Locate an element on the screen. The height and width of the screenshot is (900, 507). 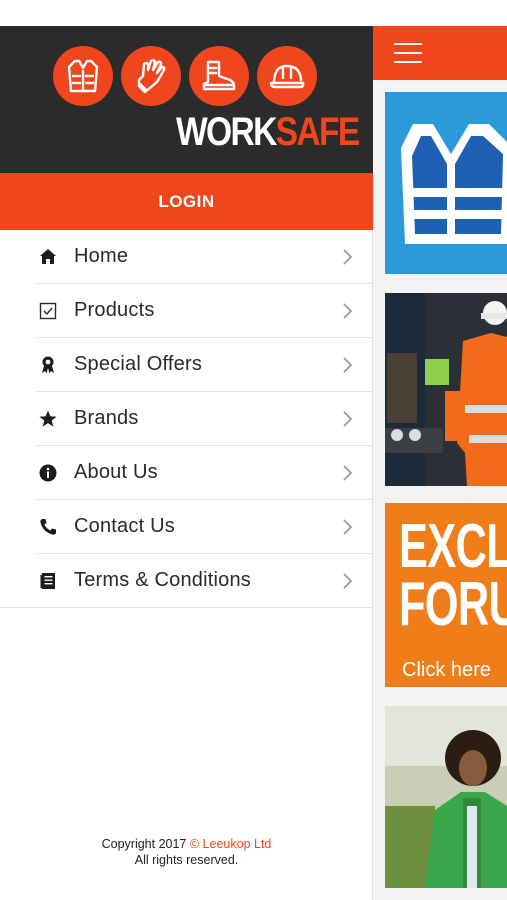
leeukop-link: © Leeukop Ltd is located at coordinates (231, 844).